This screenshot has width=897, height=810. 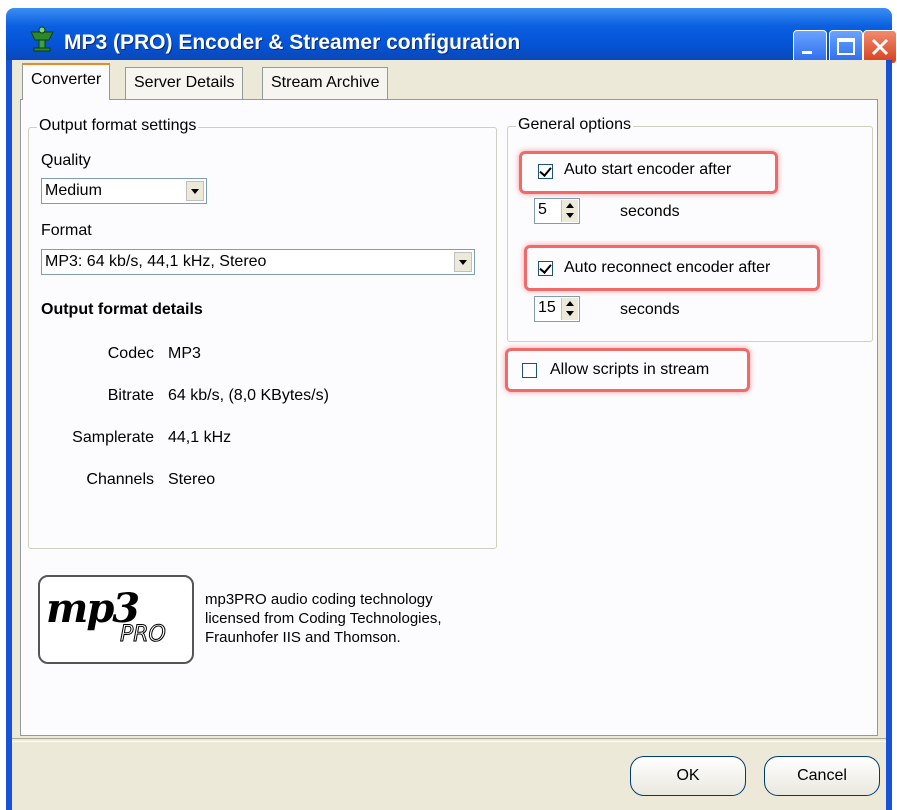 What do you see at coordinates (113, 437) in the screenshot?
I see `samplerate-label: Samplerate` at bounding box center [113, 437].